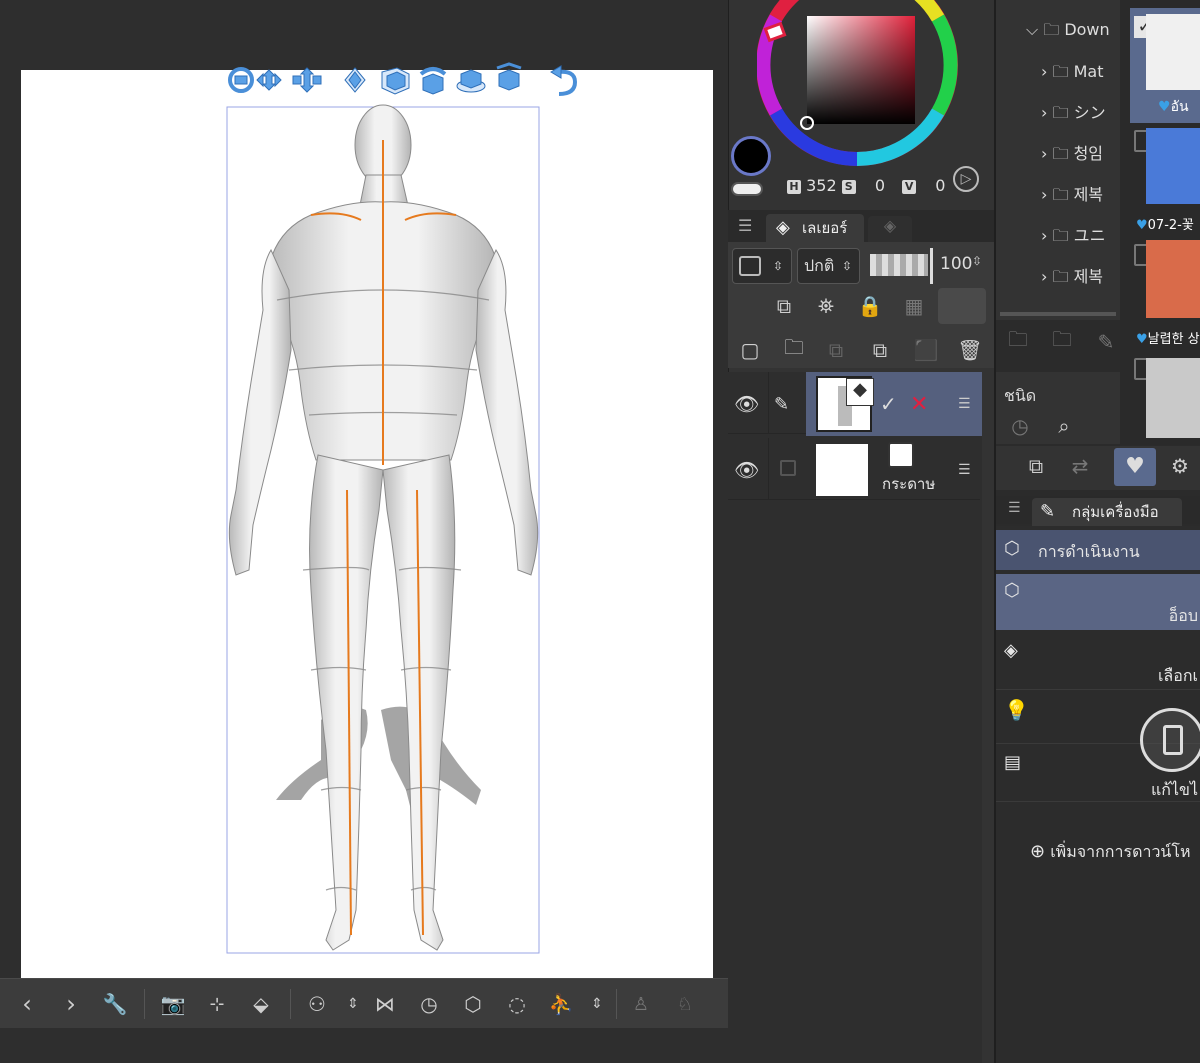 This screenshot has width=1200, height=1063. What do you see at coordinates (27, 1004) in the screenshot?
I see `prev-icon: ‹` at bounding box center [27, 1004].